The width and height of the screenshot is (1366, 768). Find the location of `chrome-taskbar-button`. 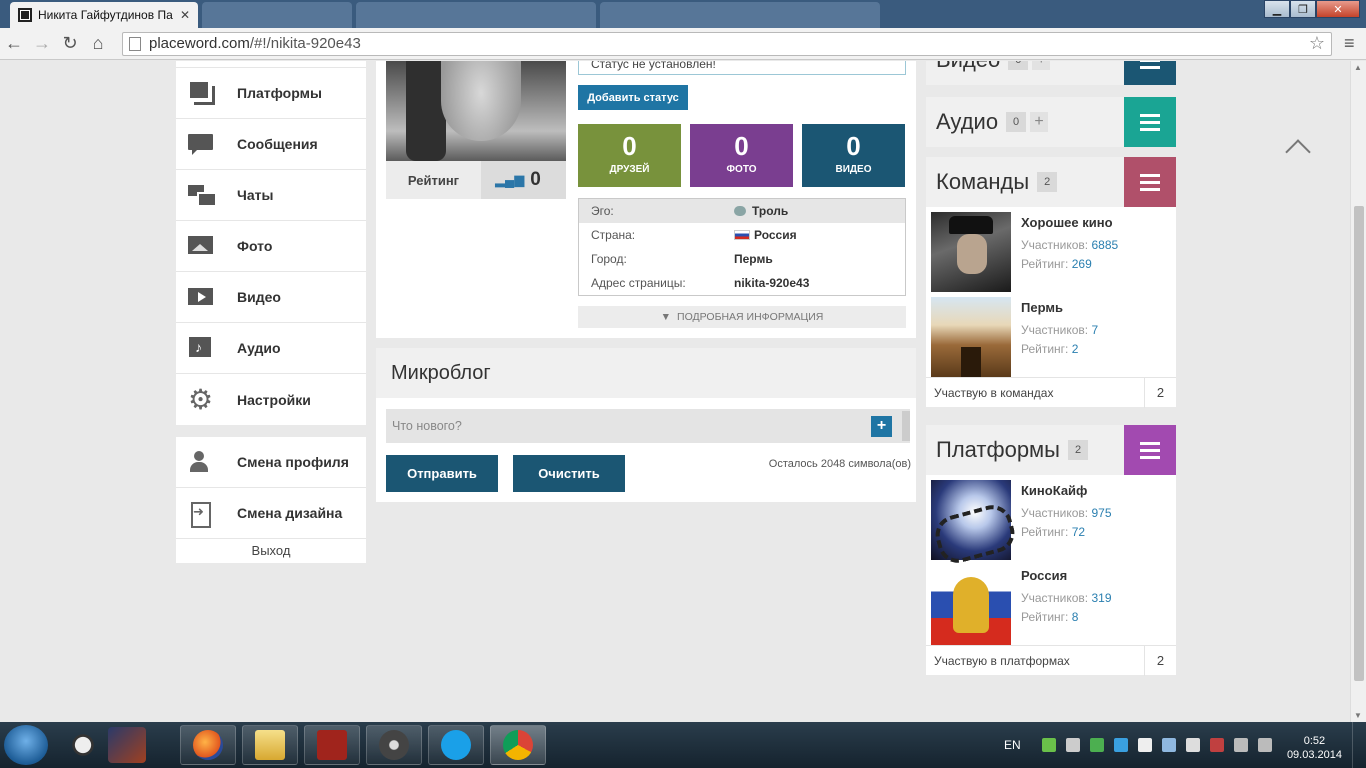

chrome-taskbar-button is located at coordinates (518, 745).